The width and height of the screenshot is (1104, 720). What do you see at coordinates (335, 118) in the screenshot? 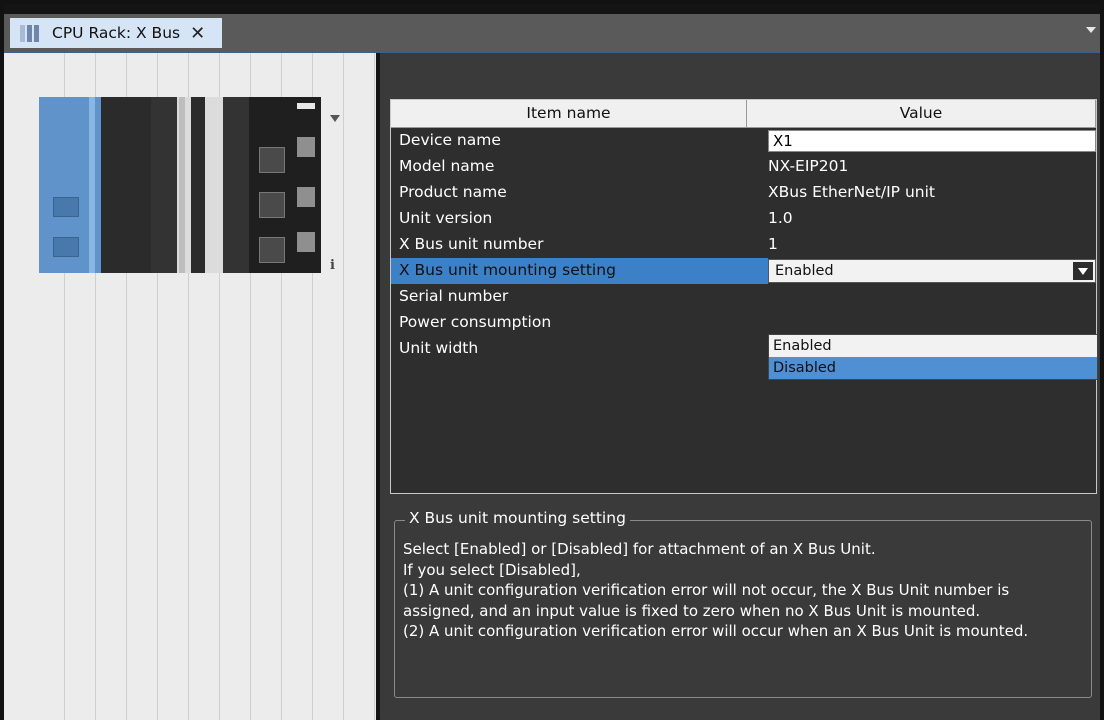
I see `rack-dropdown-chevron-icon` at bounding box center [335, 118].